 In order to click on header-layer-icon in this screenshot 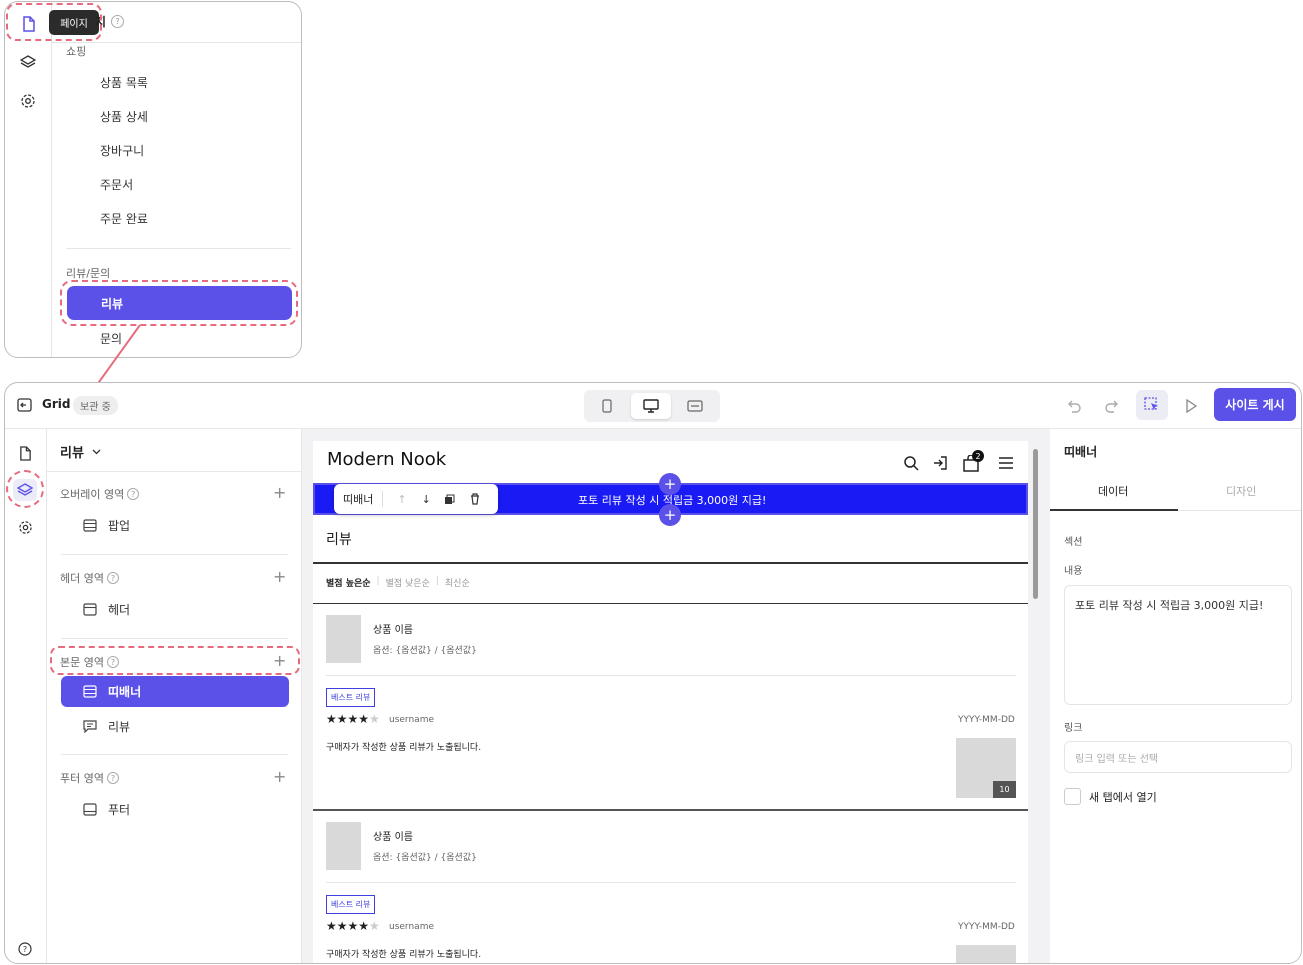, I will do `click(90, 609)`.